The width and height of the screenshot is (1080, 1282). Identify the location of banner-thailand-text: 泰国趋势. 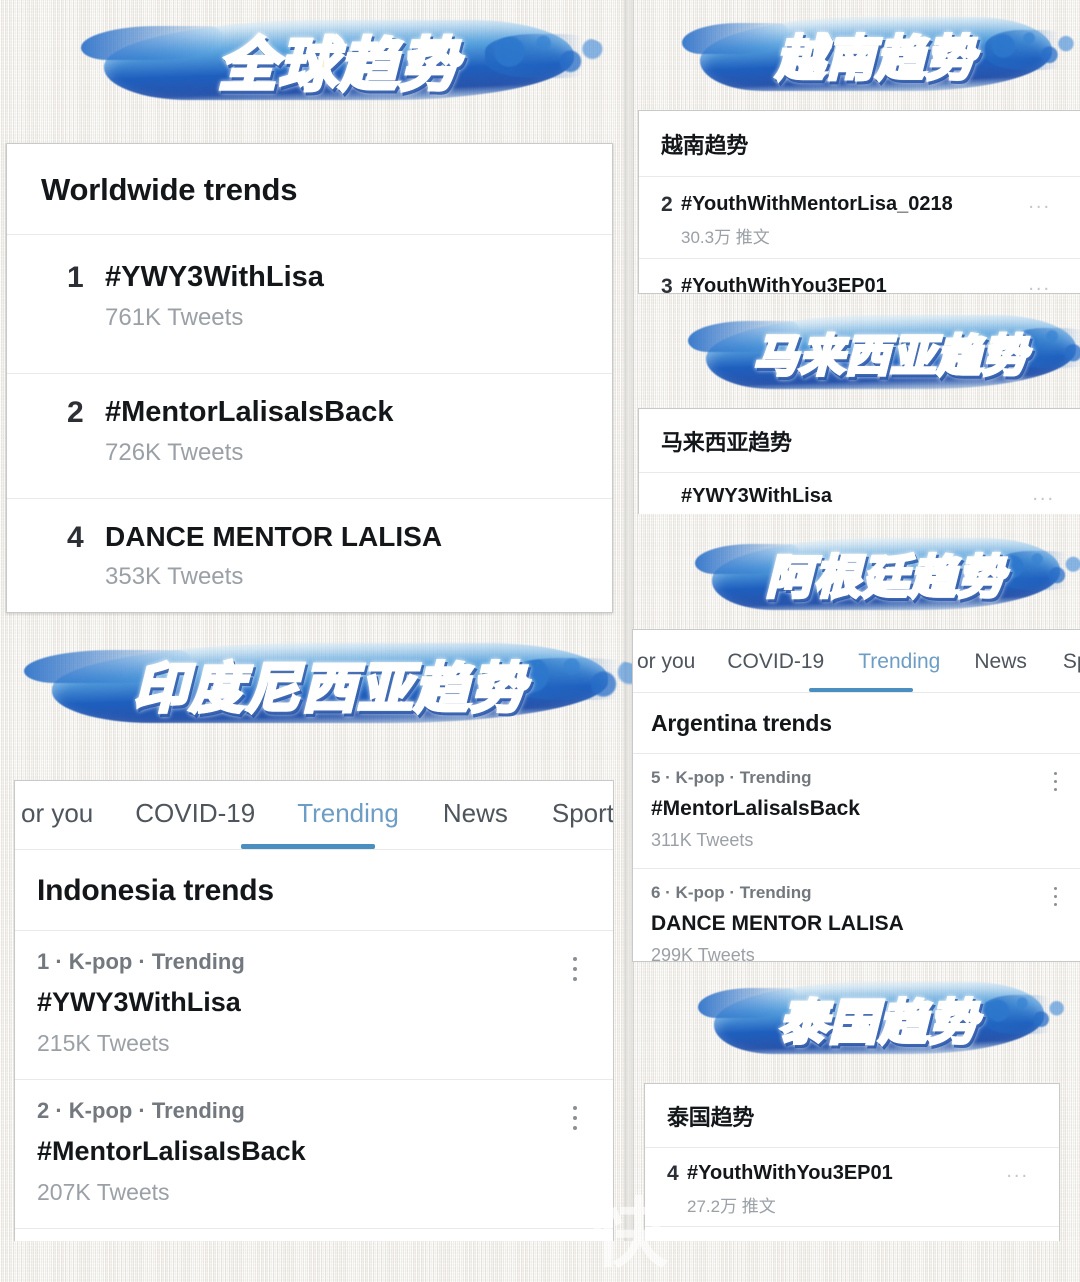
(879, 1018).